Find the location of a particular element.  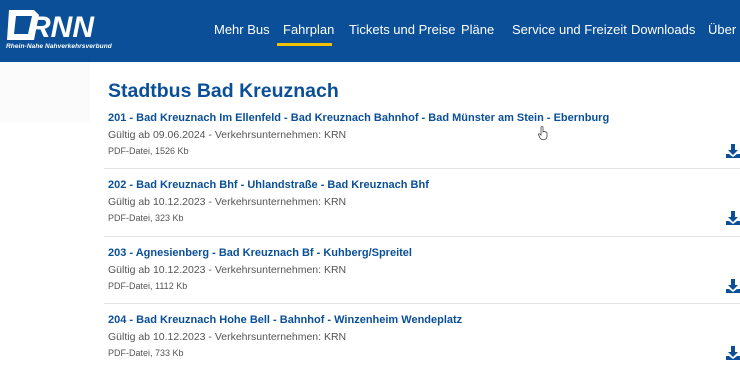

nav-item-fahrplan: Fahrplan is located at coordinates (308, 29).